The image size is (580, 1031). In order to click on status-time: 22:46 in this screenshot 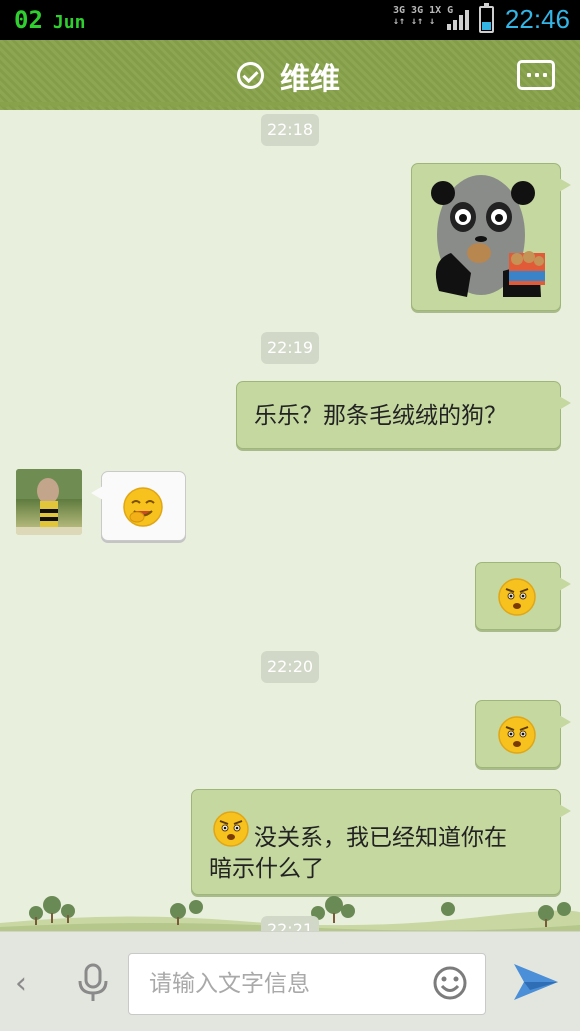, I will do `click(537, 19)`.